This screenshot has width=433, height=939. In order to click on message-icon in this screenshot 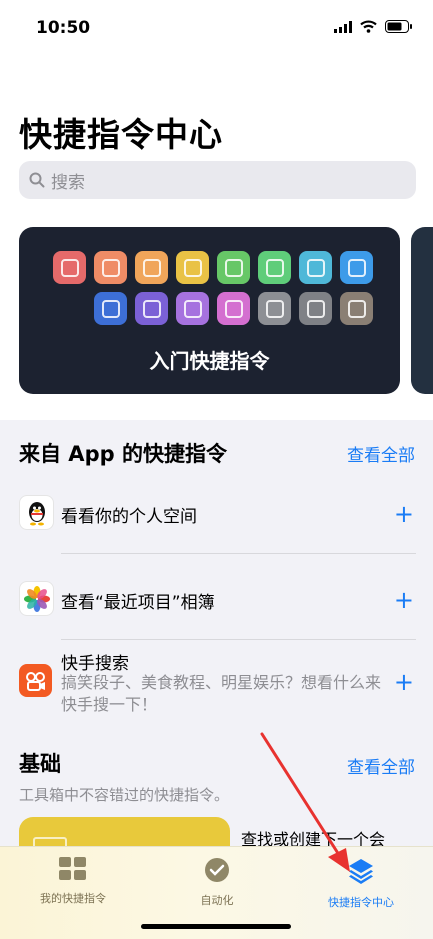, I will do `click(274, 267)`.